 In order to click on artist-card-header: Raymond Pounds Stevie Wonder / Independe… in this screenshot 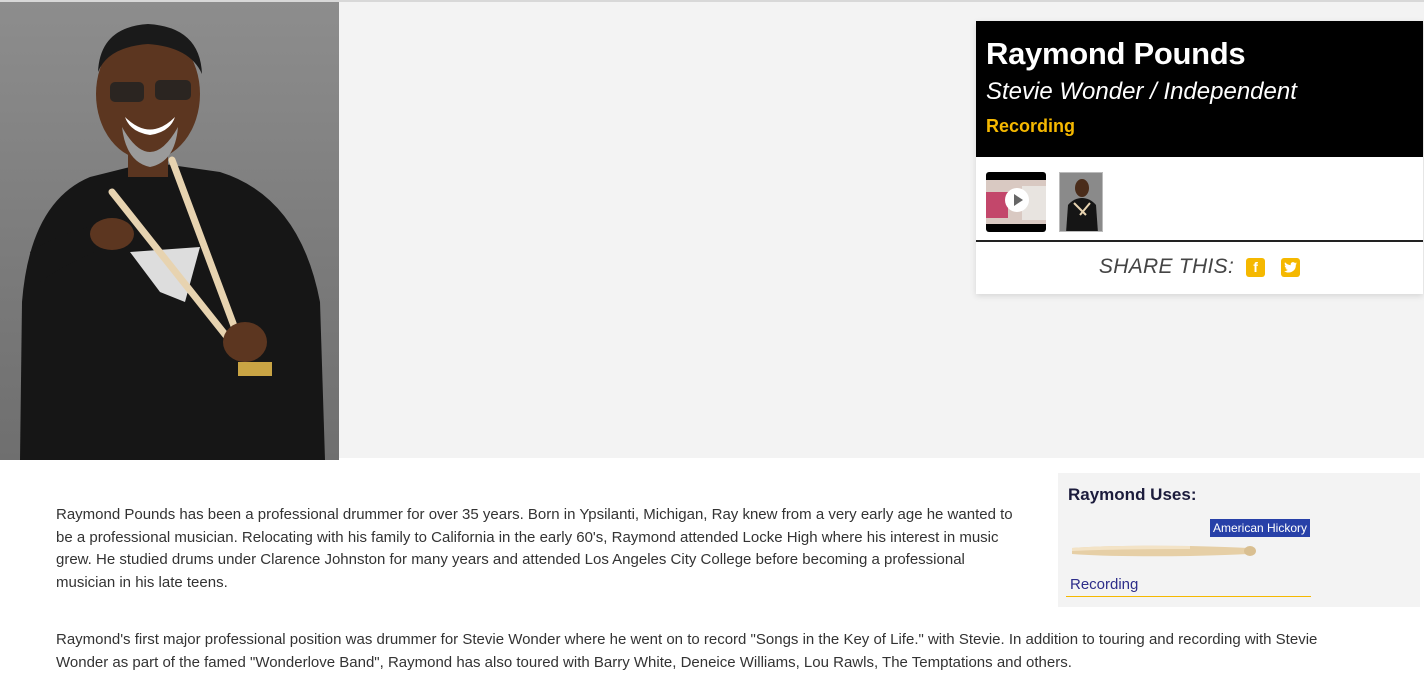, I will do `click(1199, 89)`.